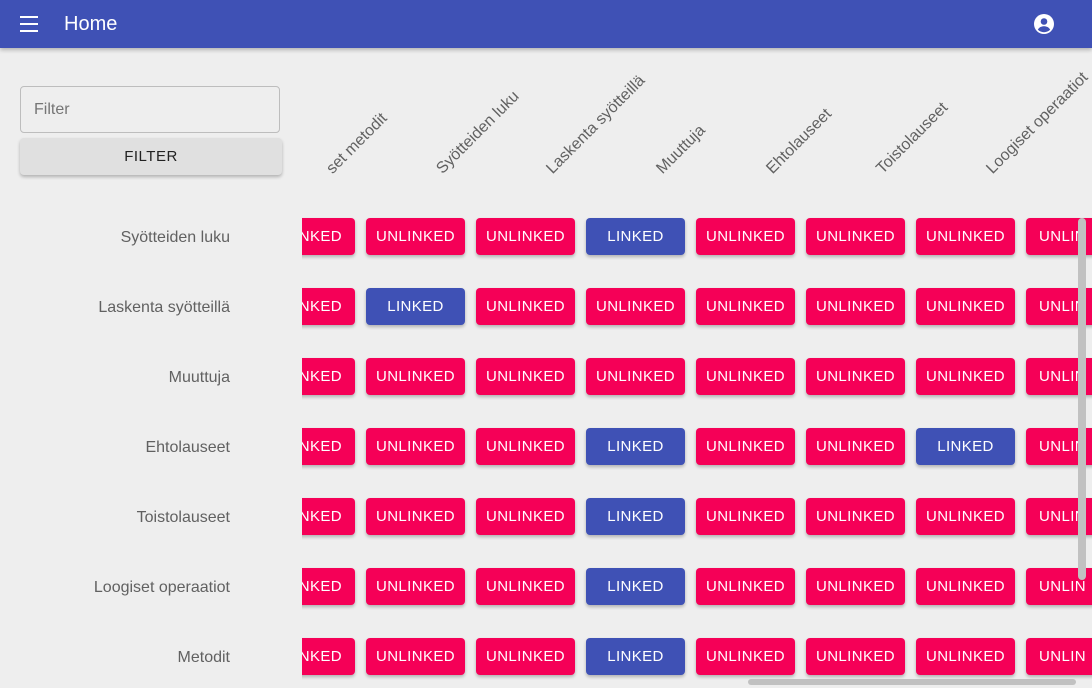 The height and width of the screenshot is (688, 1092). Describe the element at coordinates (799, 141) in the screenshot. I see `column-header: Ehtolauseet` at that location.